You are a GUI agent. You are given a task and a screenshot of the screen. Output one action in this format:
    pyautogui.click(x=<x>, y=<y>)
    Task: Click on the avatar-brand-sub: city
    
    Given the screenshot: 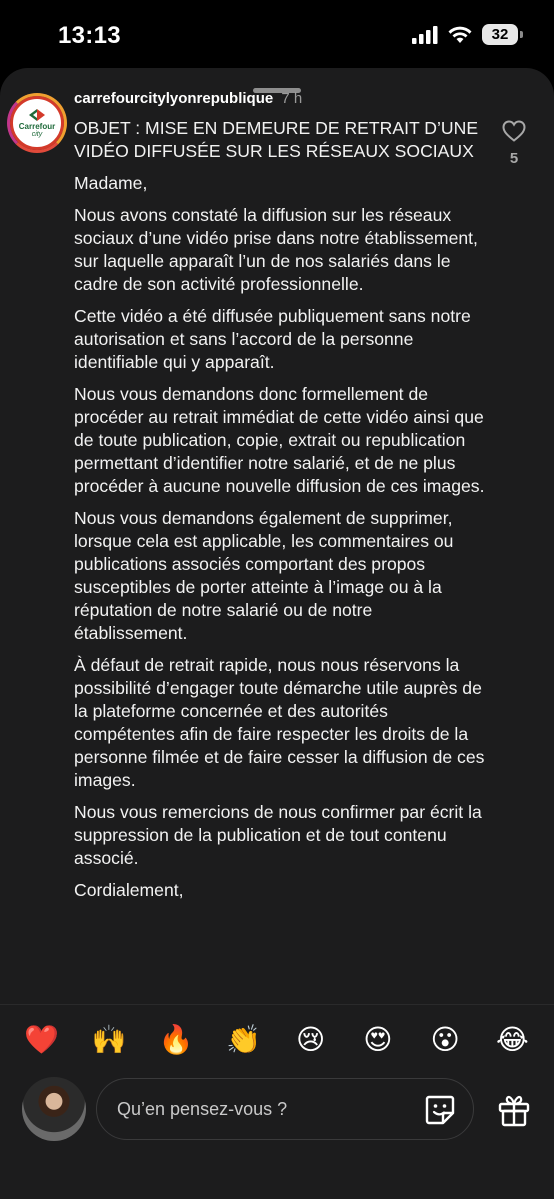 What is the action you would take?
    pyautogui.click(x=37, y=134)
    